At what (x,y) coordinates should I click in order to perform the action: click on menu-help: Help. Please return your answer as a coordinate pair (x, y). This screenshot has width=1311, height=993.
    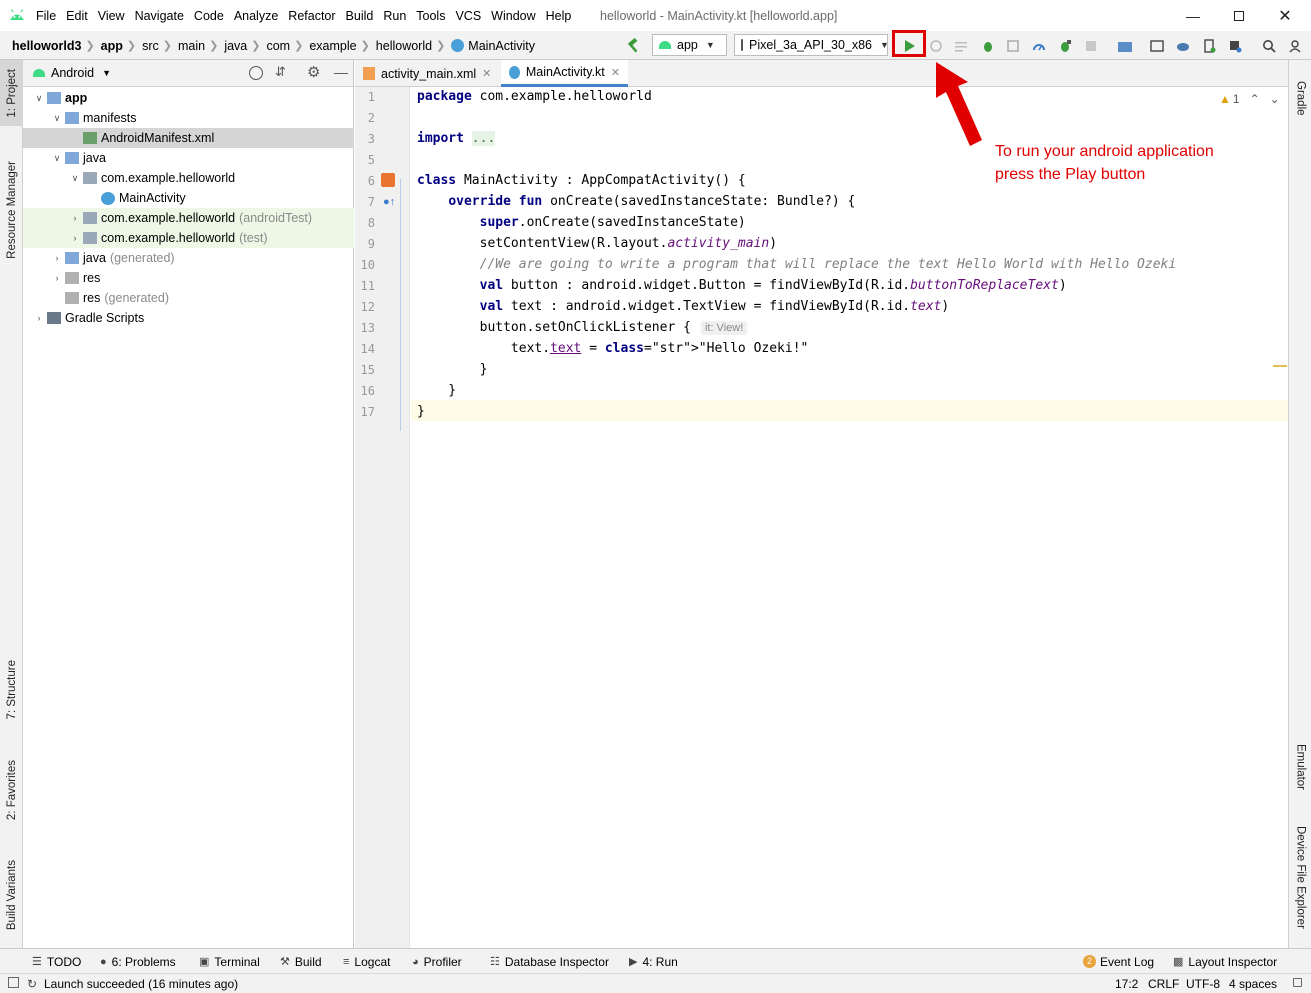
    Looking at the image, I should click on (559, 16).